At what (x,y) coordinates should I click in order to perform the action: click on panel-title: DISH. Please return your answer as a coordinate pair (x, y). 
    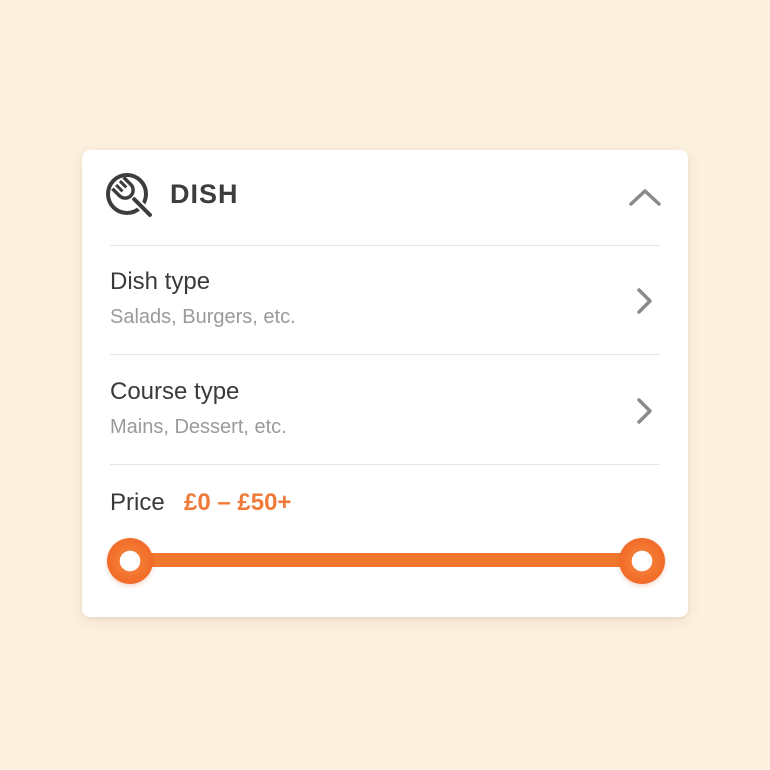
    Looking at the image, I should click on (204, 194).